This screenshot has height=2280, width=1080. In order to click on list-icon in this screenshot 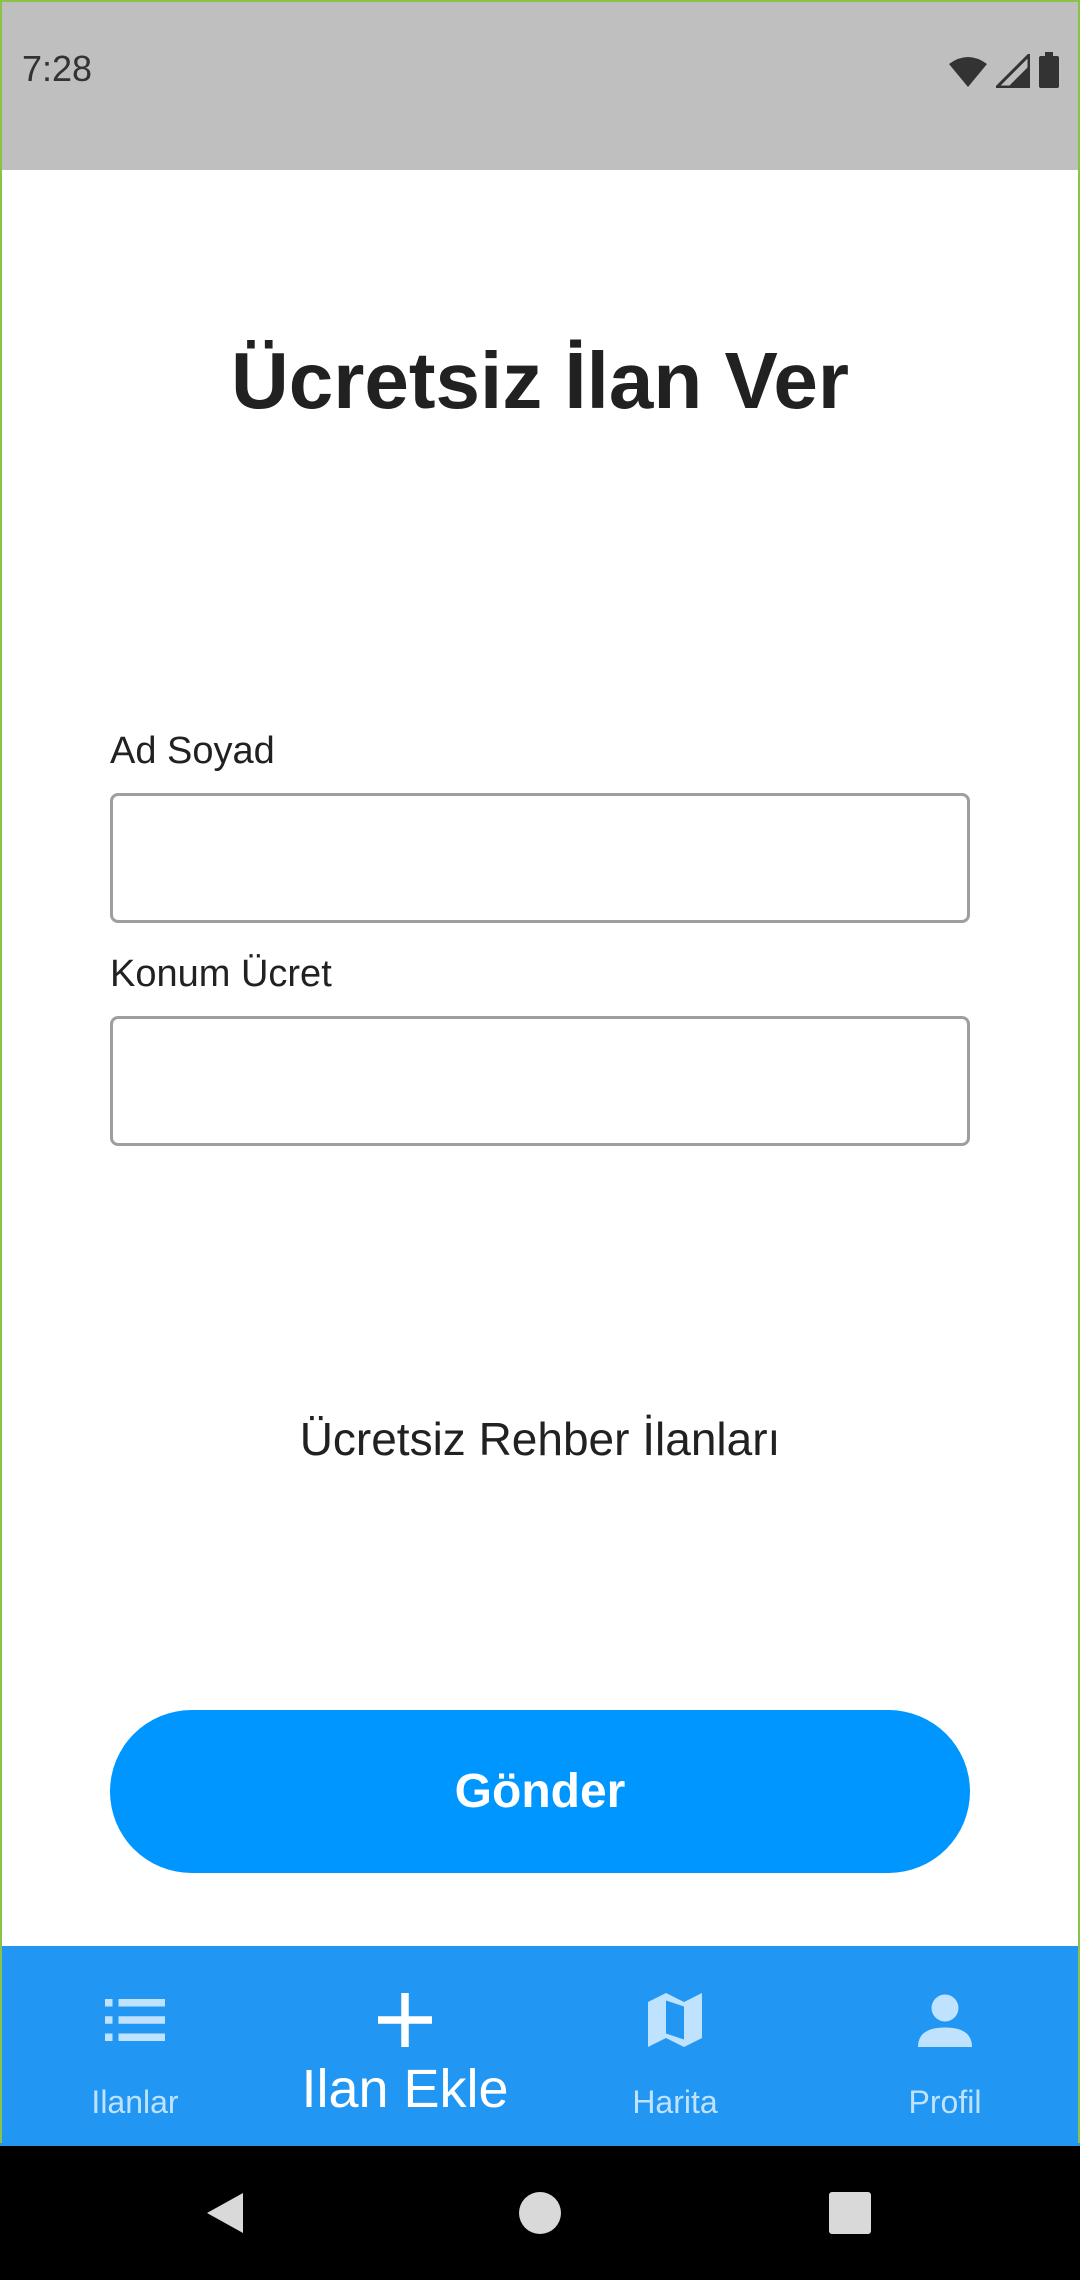, I will do `click(135, 2020)`.